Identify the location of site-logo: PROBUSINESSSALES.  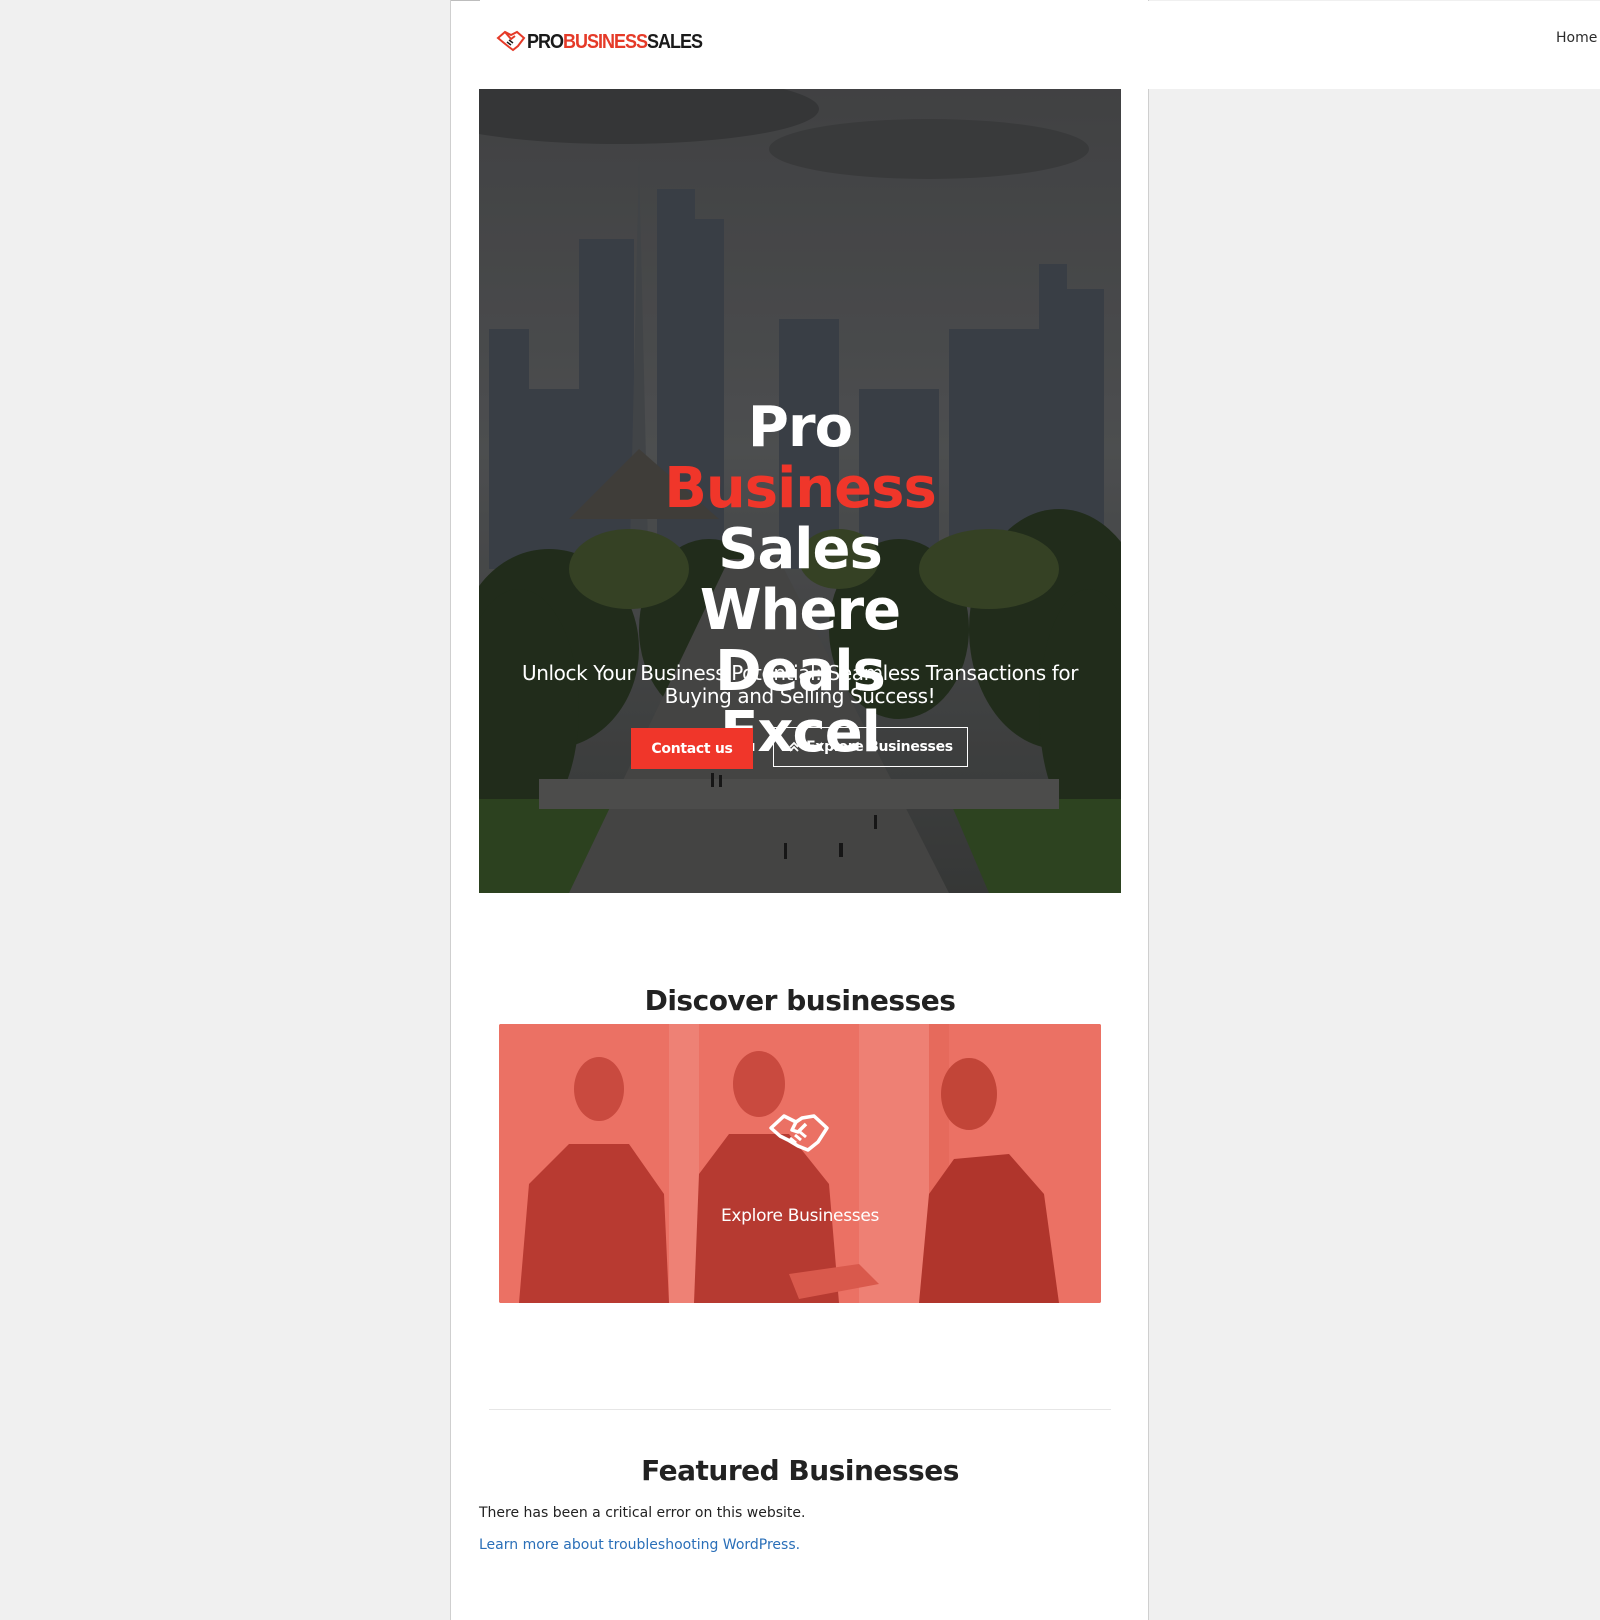
(599, 41).